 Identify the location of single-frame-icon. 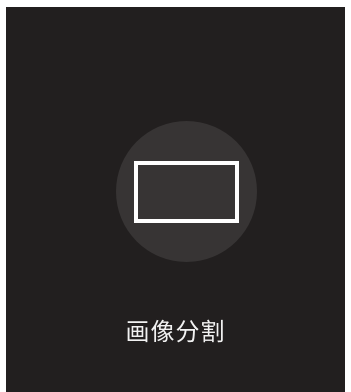
(186, 192).